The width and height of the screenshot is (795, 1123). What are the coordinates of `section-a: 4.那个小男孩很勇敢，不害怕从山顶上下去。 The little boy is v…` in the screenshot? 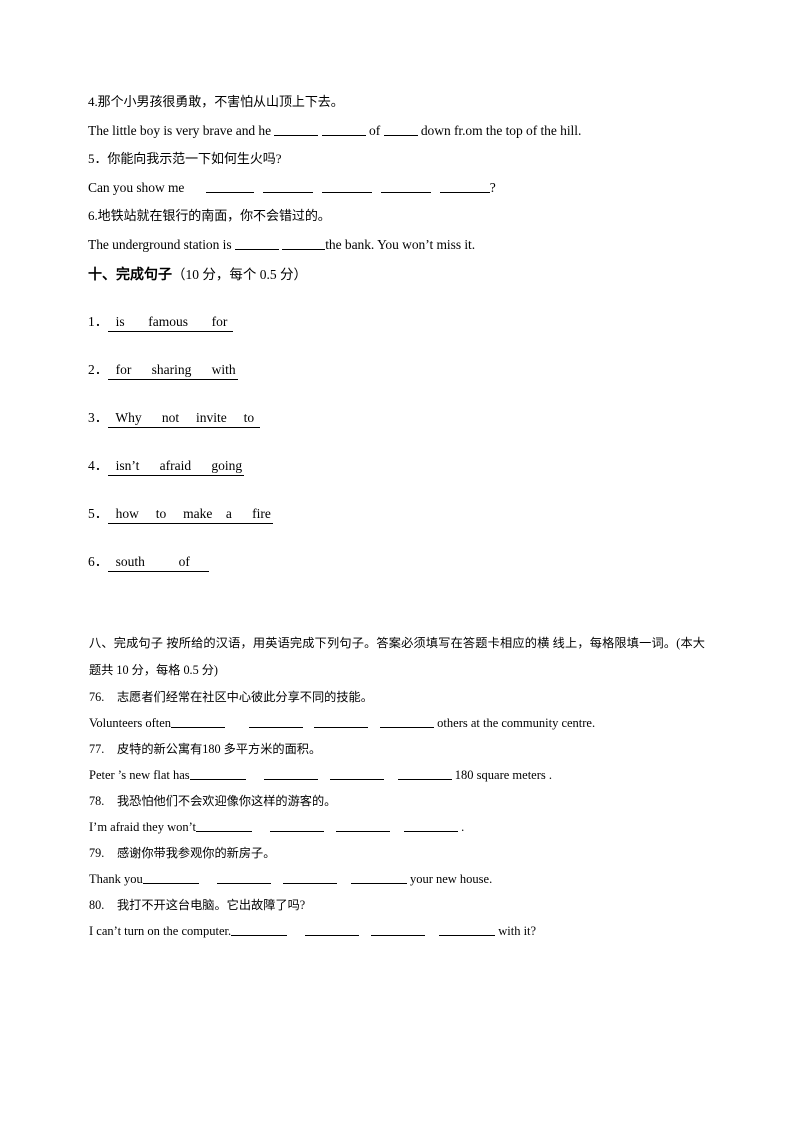 It's located at (398, 189).